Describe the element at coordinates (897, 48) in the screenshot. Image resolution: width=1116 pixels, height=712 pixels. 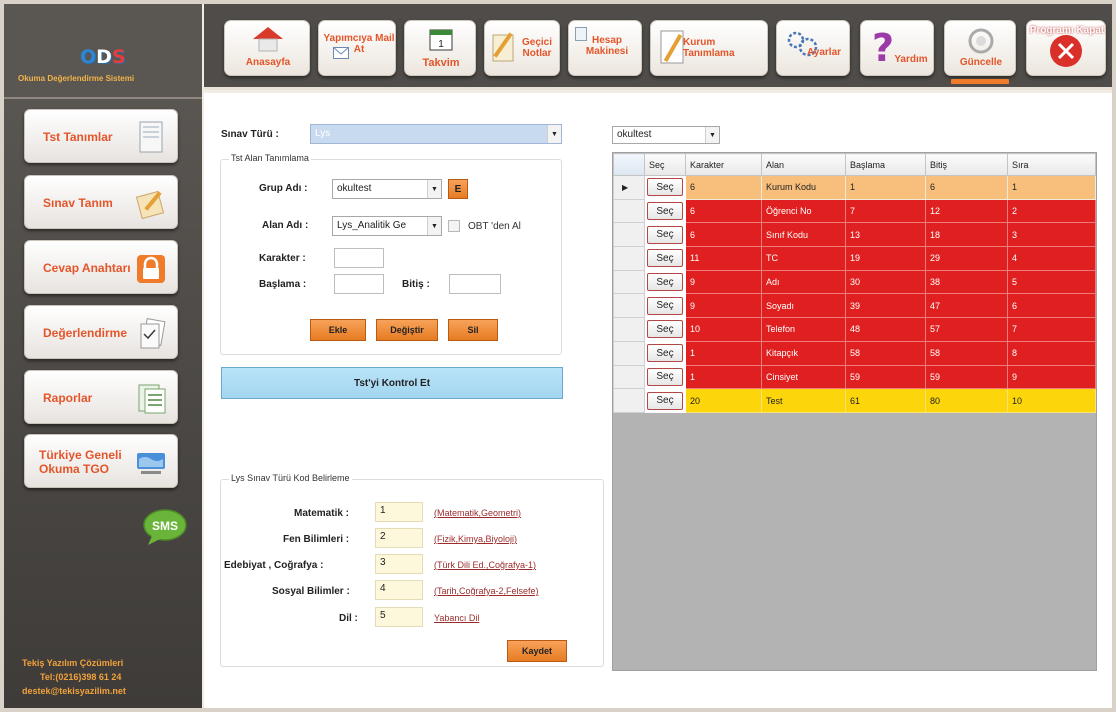
I see `toolbar-yardim-button: ? Yardım` at that location.